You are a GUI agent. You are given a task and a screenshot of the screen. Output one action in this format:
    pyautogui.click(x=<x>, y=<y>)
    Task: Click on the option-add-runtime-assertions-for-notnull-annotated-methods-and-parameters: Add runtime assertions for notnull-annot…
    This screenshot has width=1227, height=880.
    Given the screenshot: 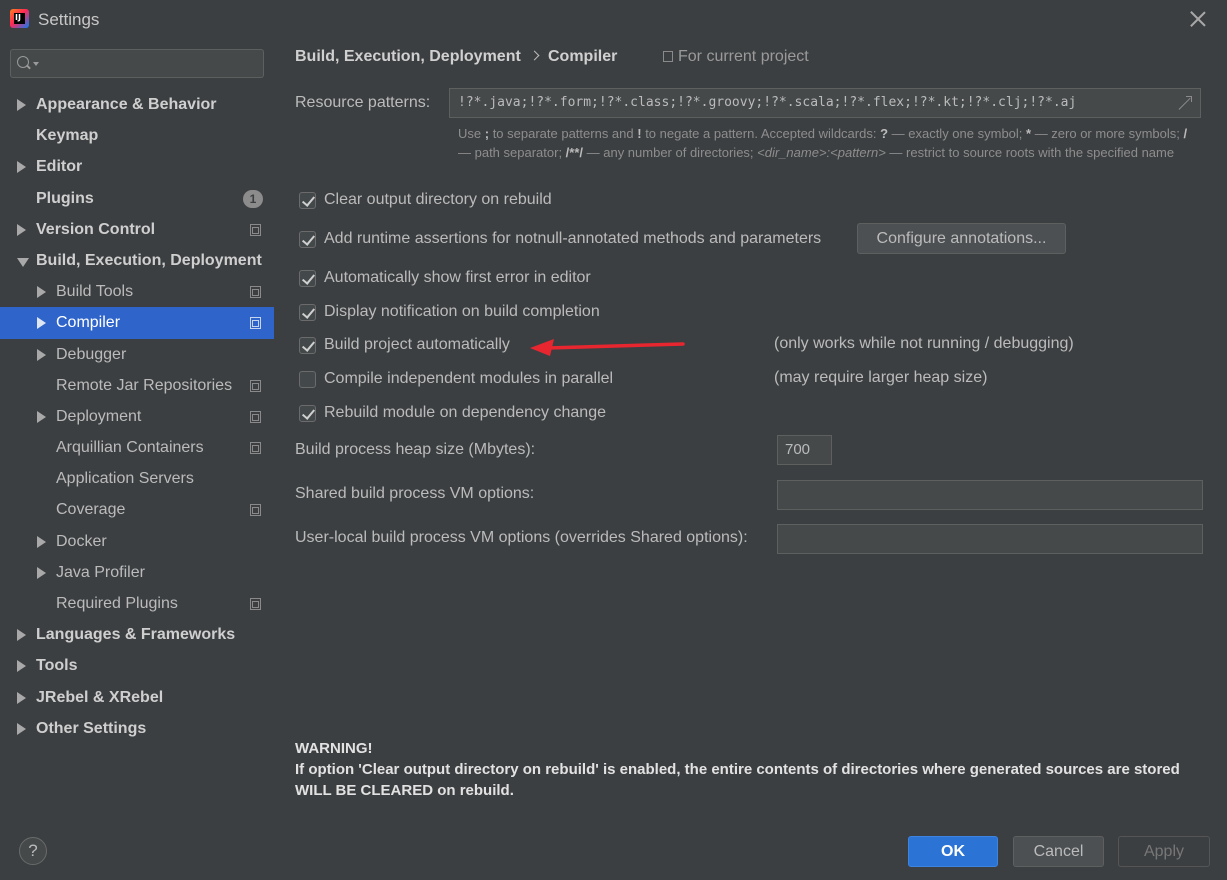 What is the action you would take?
    pyautogui.click(x=560, y=239)
    